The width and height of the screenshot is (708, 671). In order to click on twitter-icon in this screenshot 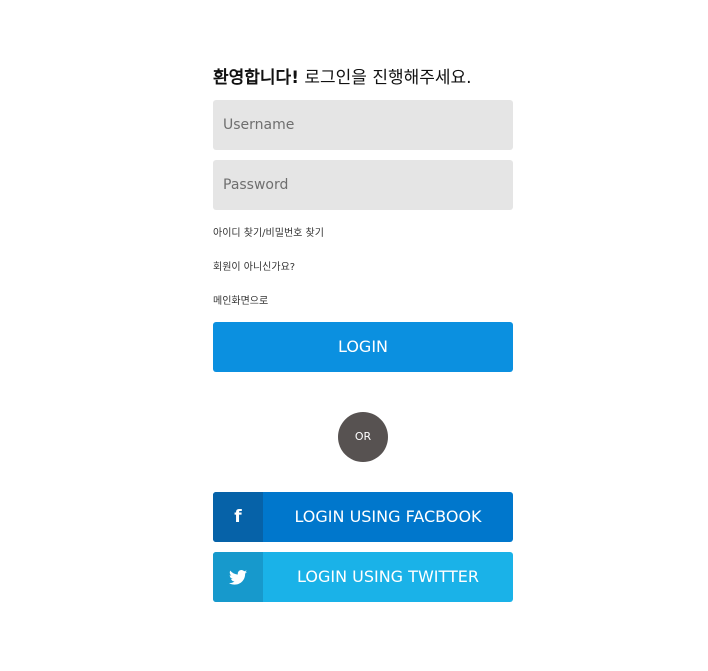, I will do `click(238, 577)`.